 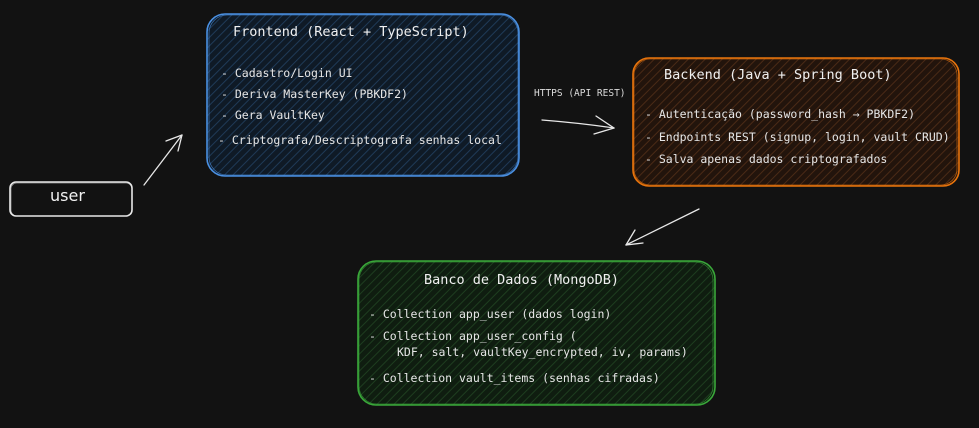 I want to click on arrow-frontend-to-backend, so click(x=578, y=125).